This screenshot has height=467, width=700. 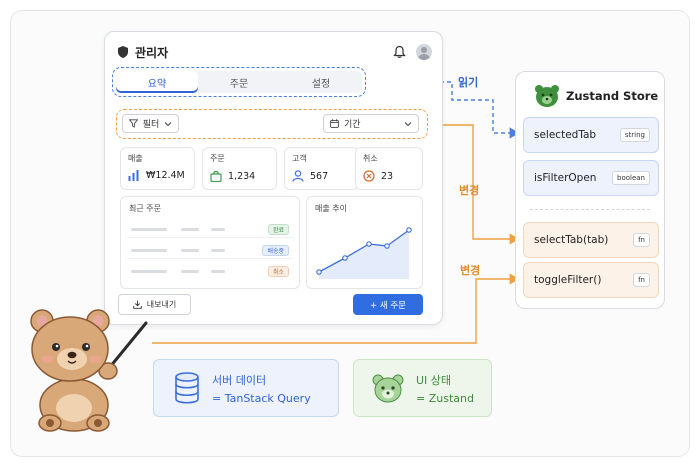 I want to click on recent-orders-panel: 최근 주문 완료 배송중 취소, so click(x=210, y=242).